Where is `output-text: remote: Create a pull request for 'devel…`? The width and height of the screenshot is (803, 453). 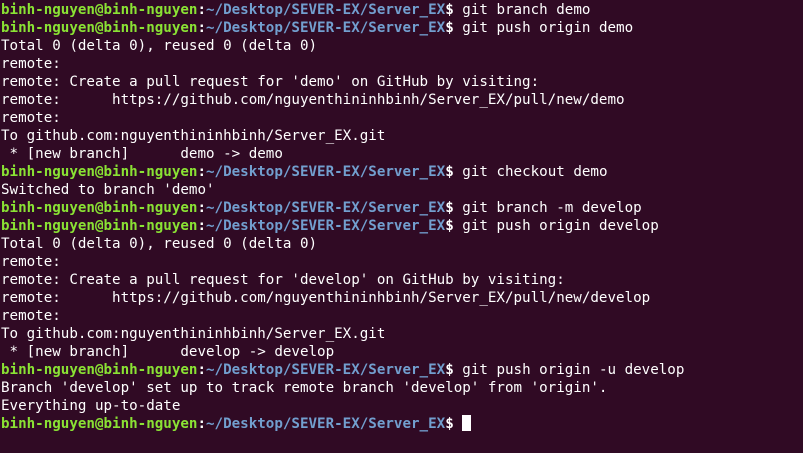 output-text: remote: Create a pull request for 'devel… is located at coordinates (283, 280).